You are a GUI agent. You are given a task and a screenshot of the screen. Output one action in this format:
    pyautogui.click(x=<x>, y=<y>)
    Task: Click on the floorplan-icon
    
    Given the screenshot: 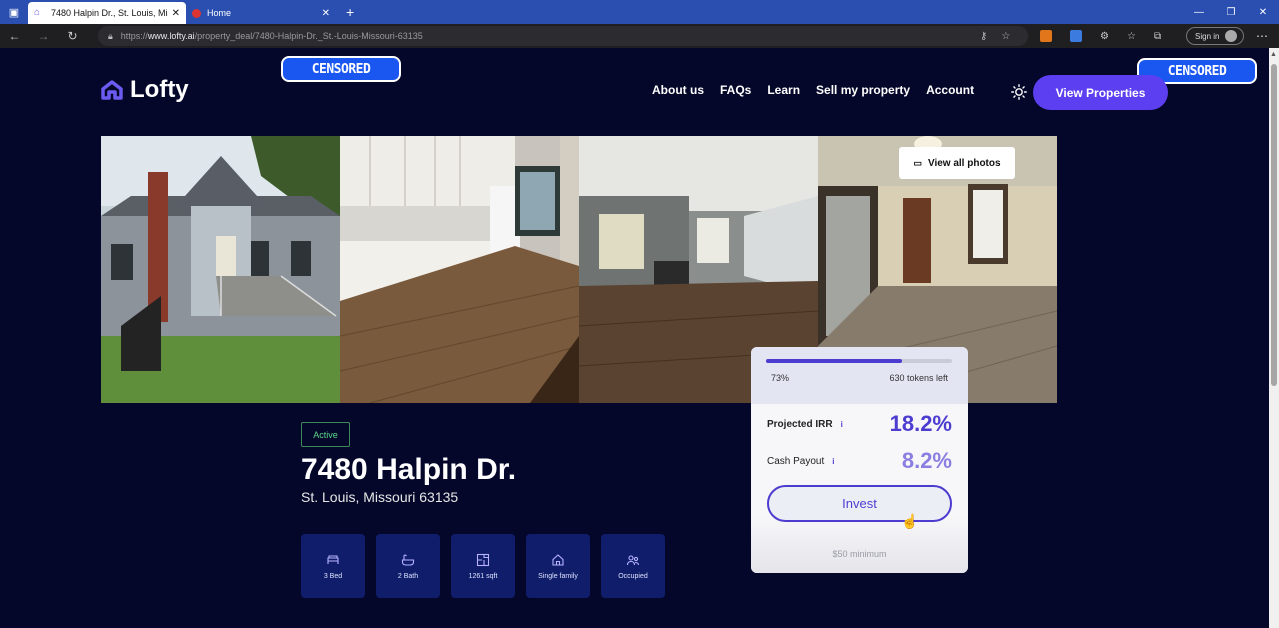 What is the action you would take?
    pyautogui.click(x=483, y=559)
    